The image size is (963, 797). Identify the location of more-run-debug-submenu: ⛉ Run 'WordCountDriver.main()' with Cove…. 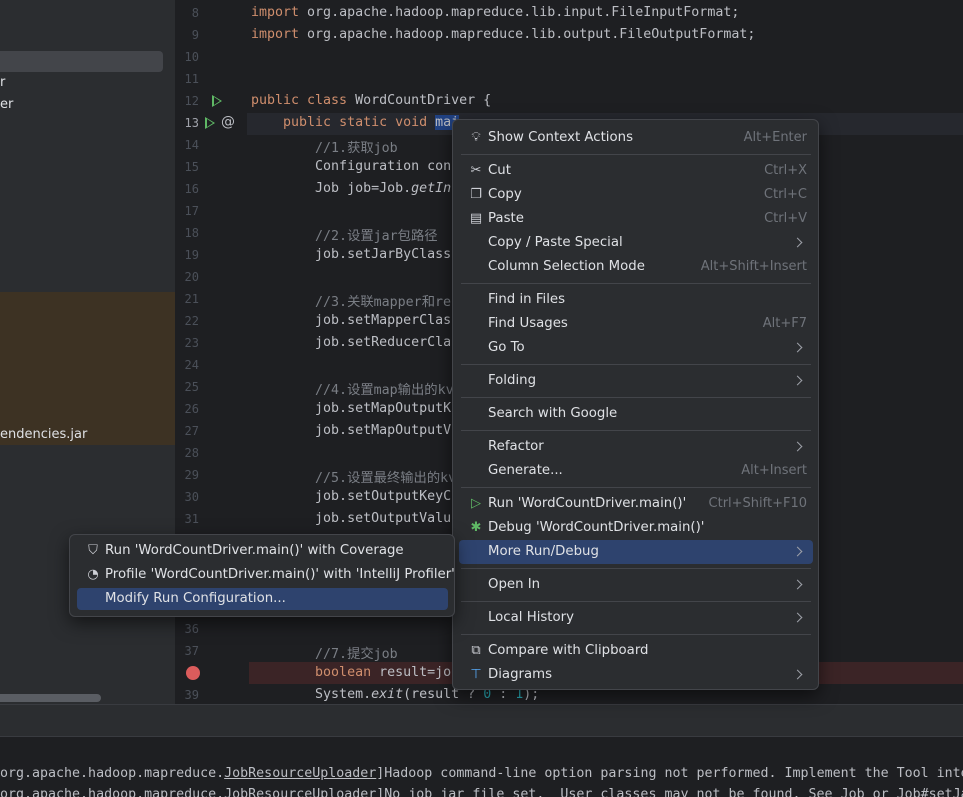
(262, 575).